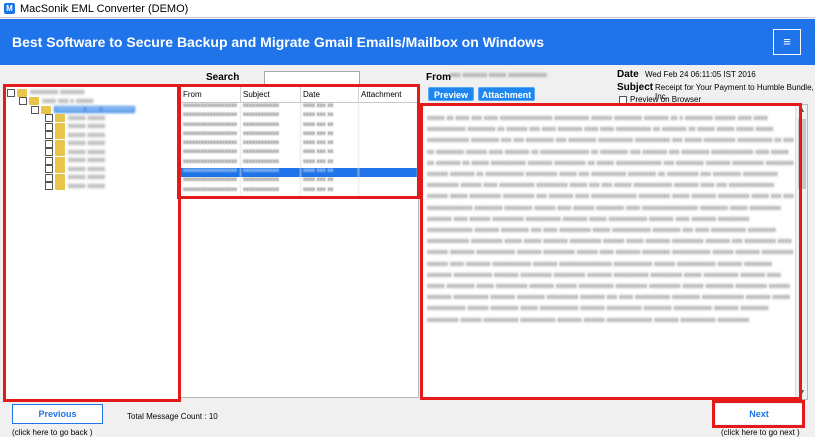 This screenshot has width=815, height=437. What do you see at coordinates (271, 94) in the screenshot?
I see `column-subject: Subject` at bounding box center [271, 94].